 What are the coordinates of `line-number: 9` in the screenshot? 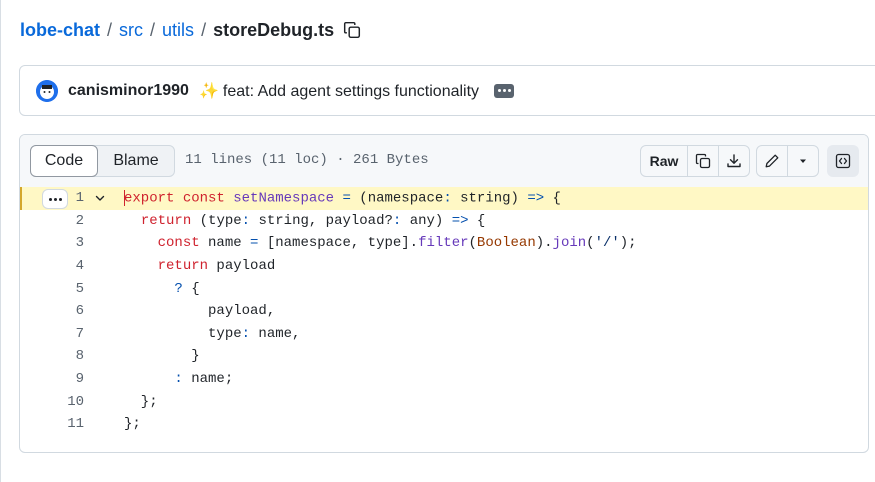 It's located at (52, 379).